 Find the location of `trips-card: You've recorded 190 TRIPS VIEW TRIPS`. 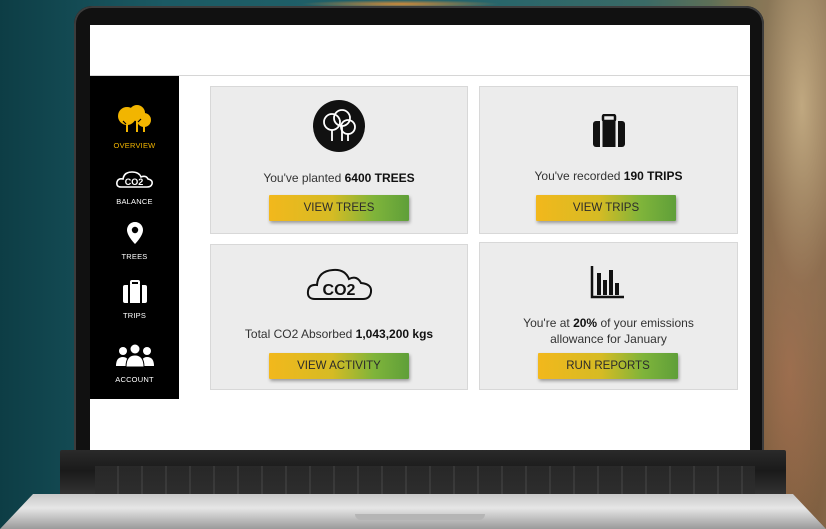

trips-card: You've recorded 190 TRIPS VIEW TRIPS is located at coordinates (608, 160).